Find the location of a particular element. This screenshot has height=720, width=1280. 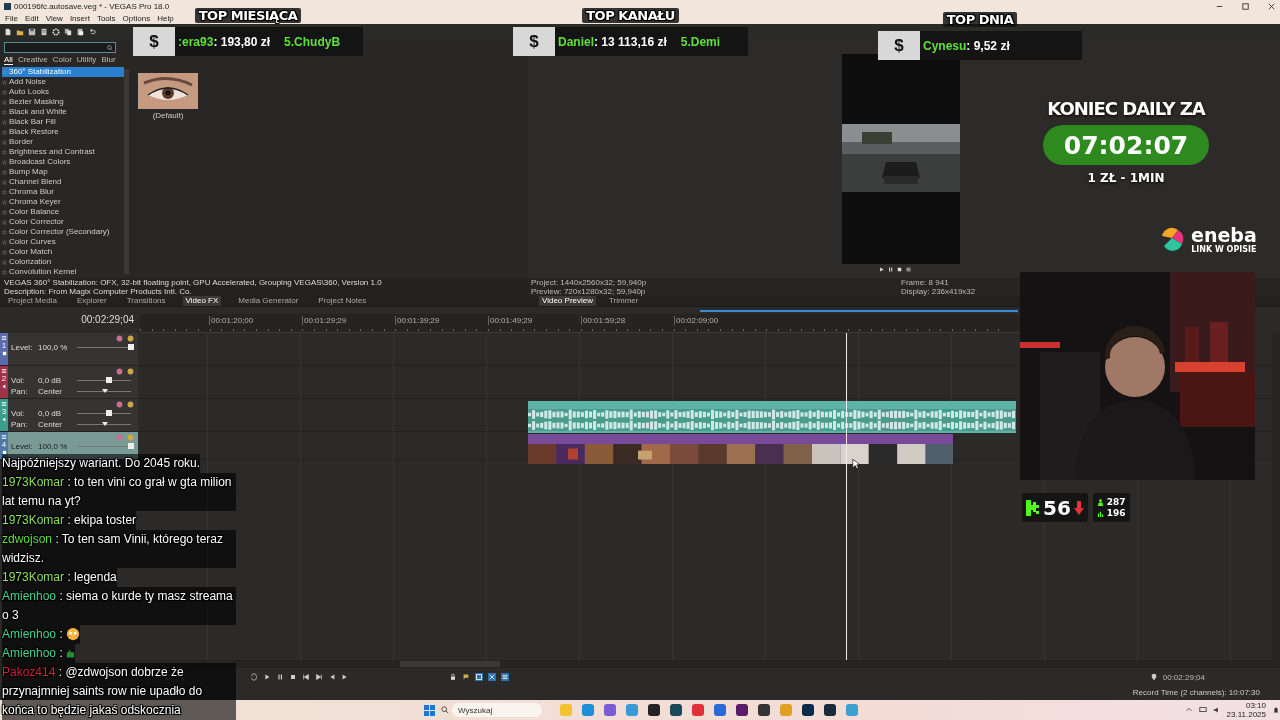

effect-item: Color Match is located at coordinates (63, 252).